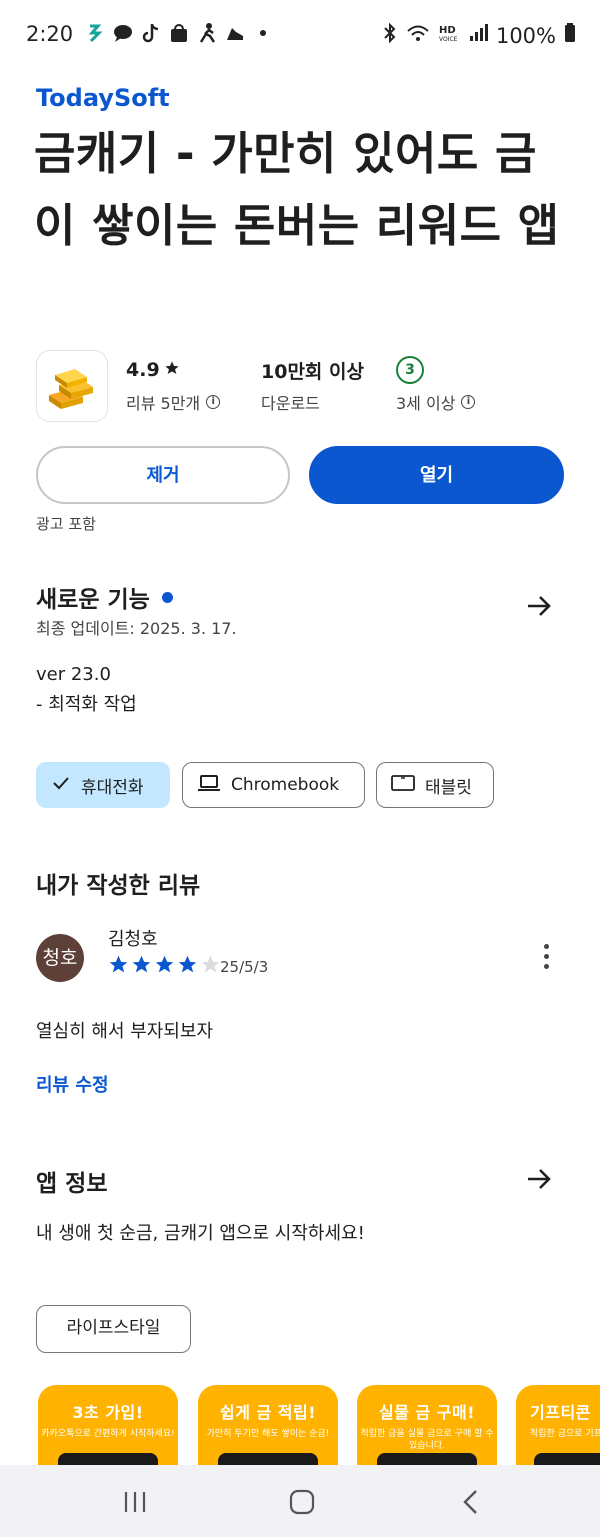 The width and height of the screenshot is (600, 1537). What do you see at coordinates (427, 1440) in the screenshot?
I see `screenshot-subtext: 적립한 금을 실물 금으로 구매 할 수 있습니다.` at bounding box center [427, 1440].